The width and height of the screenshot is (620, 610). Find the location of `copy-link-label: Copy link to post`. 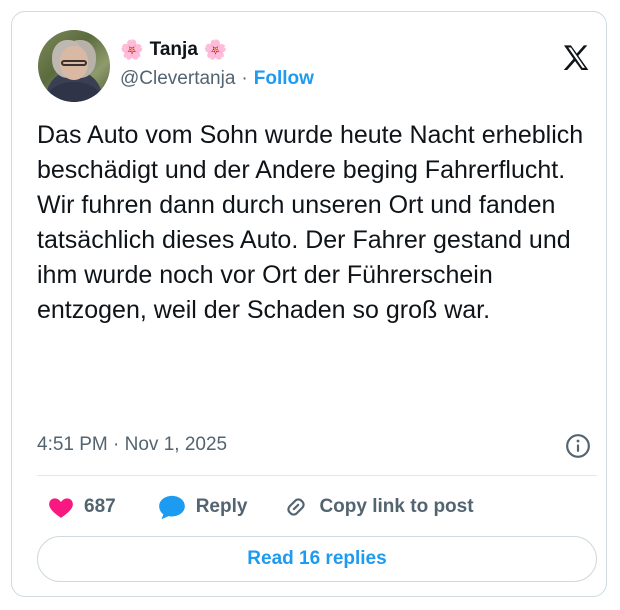

copy-link-label: Copy link to post is located at coordinates (396, 506).